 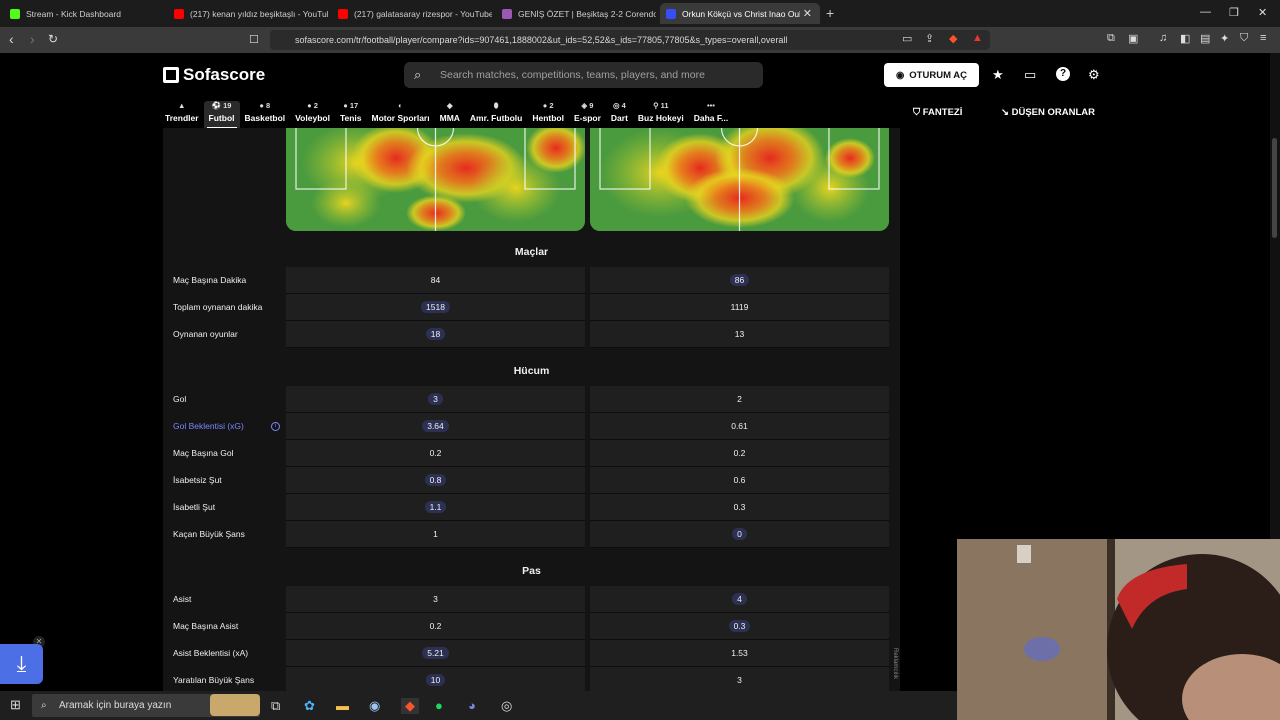 What do you see at coordinates (807, 13) in the screenshot?
I see `close-tab-icon: ✕` at bounding box center [807, 13].